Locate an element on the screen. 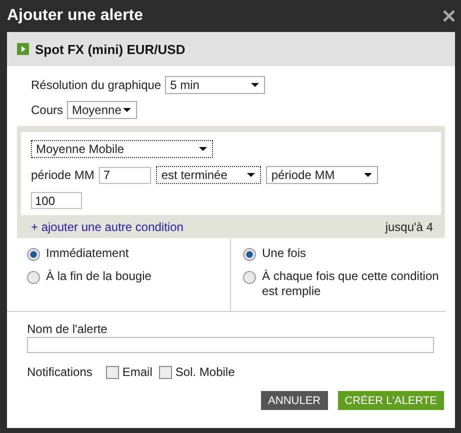 The image size is (461, 433). play-icon is located at coordinates (23, 49).